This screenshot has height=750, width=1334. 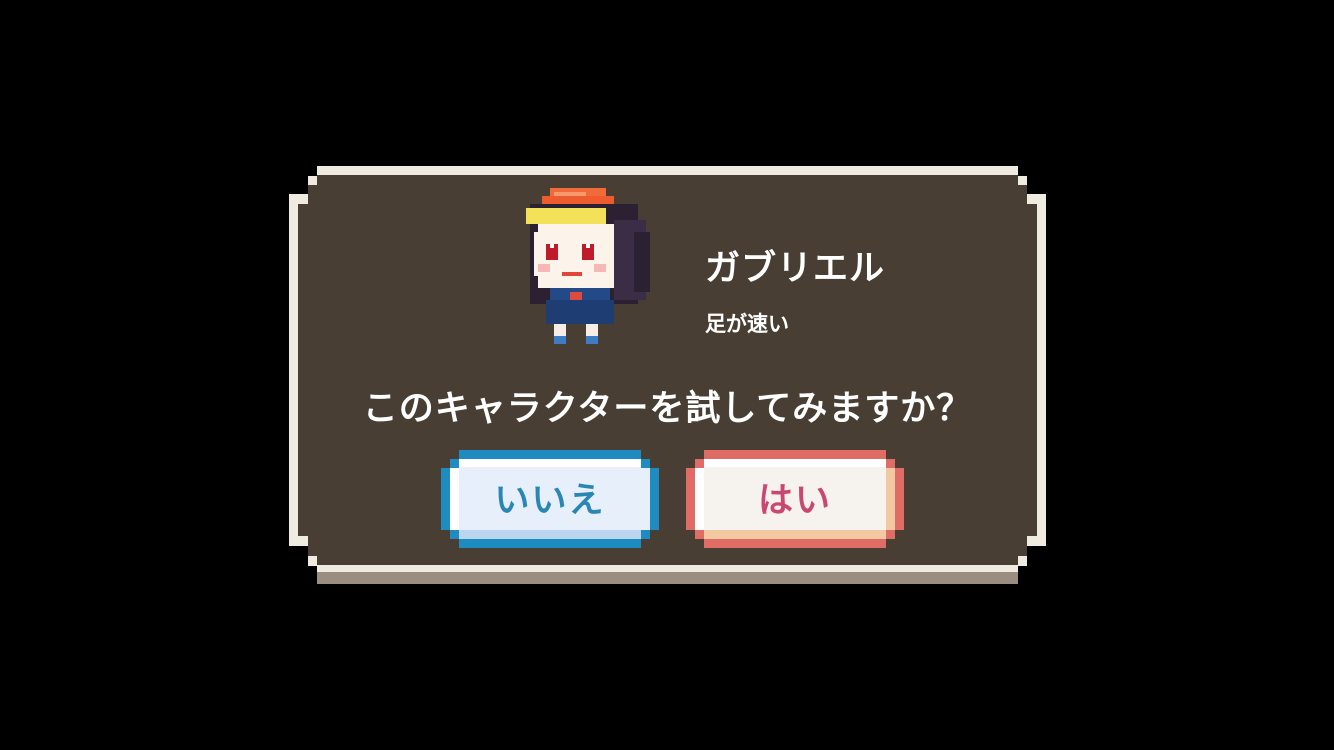 I want to click on no-button: いいえ, so click(x=550, y=499).